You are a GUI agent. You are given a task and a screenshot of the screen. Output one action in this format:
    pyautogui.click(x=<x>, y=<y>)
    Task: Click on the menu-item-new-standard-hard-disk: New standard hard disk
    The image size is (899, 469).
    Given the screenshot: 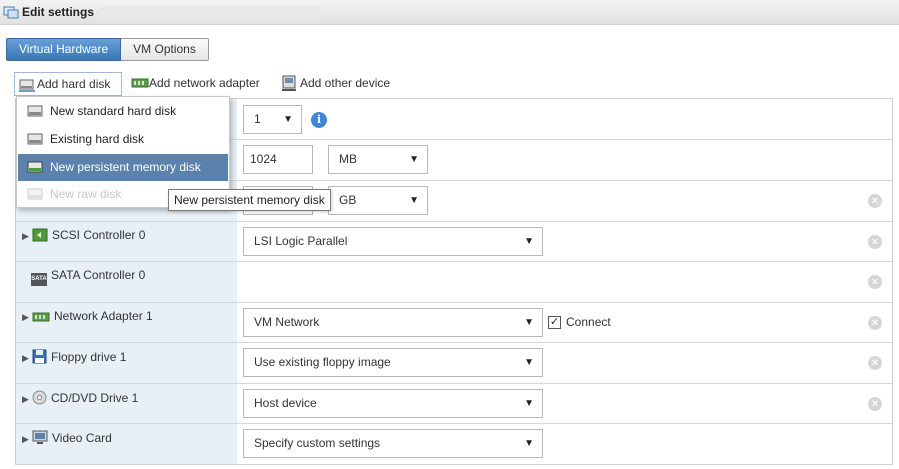 What is the action you would take?
    pyautogui.click(x=123, y=111)
    